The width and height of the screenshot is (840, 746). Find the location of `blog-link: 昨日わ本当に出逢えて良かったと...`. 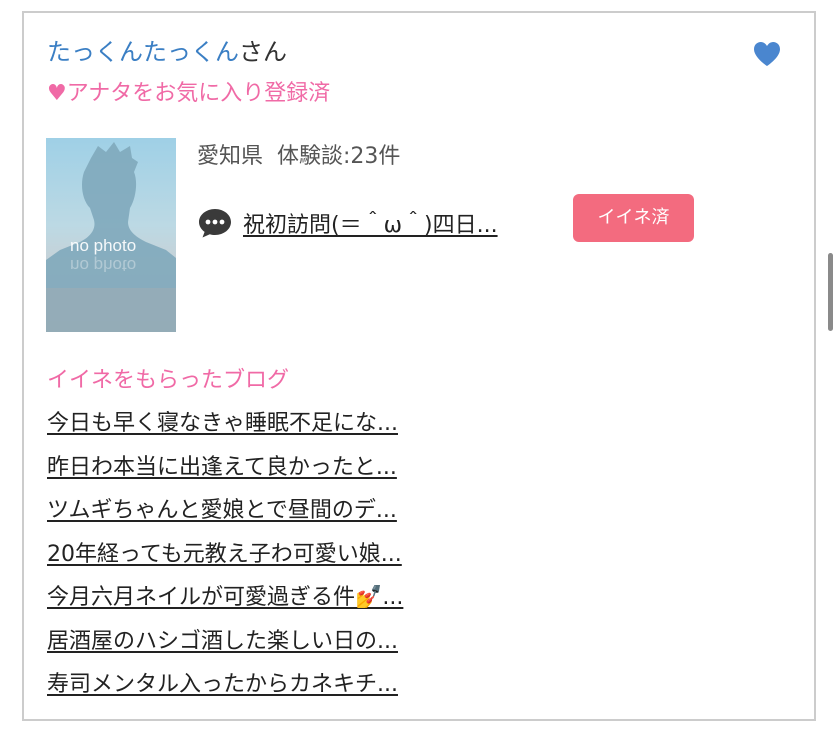

blog-link: 昨日わ本当に出逢えて良かったと... is located at coordinates (222, 467).